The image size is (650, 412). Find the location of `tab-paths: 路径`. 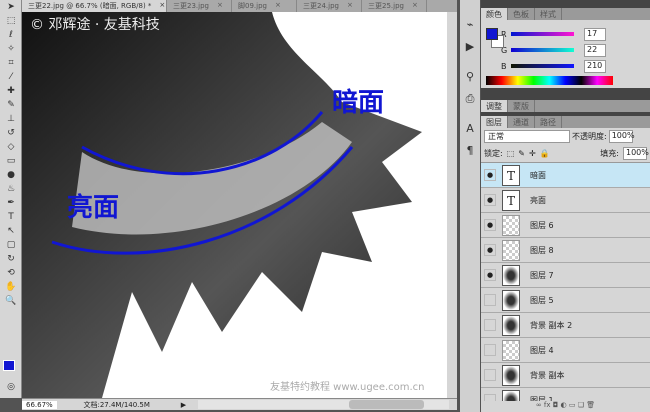

tab-paths: 路径 is located at coordinates (548, 122).